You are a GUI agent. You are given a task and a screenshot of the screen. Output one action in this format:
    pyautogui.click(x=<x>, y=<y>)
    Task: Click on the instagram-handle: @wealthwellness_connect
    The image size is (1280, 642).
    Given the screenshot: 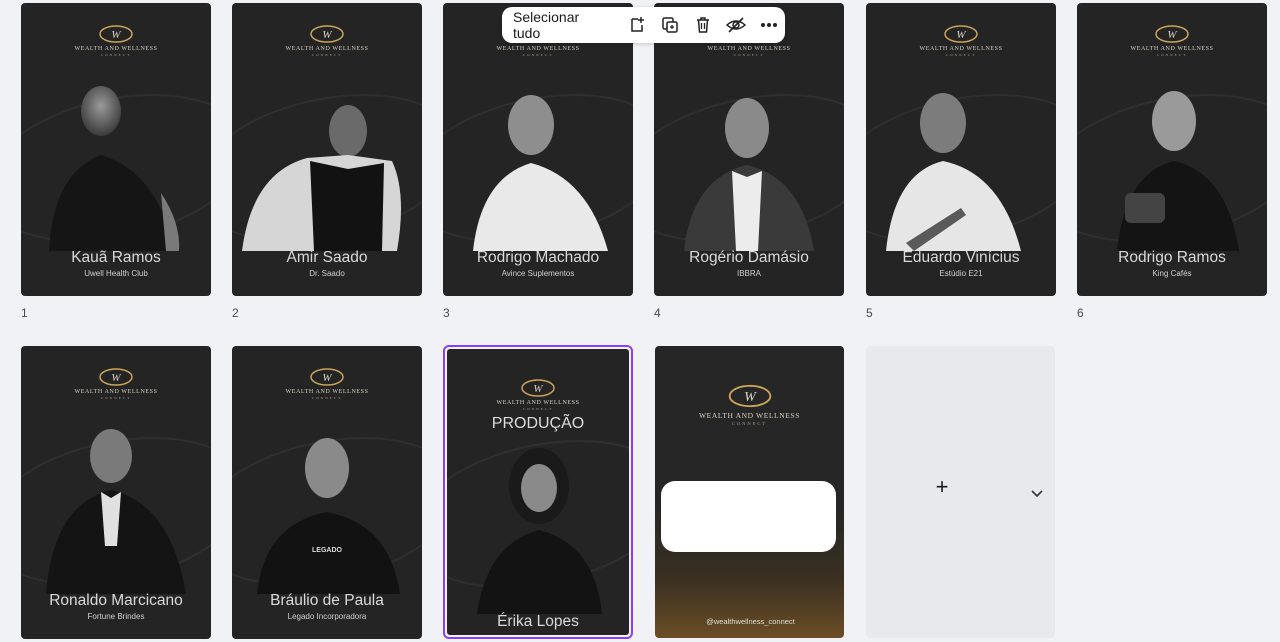 What is the action you would take?
    pyautogui.click(x=750, y=621)
    